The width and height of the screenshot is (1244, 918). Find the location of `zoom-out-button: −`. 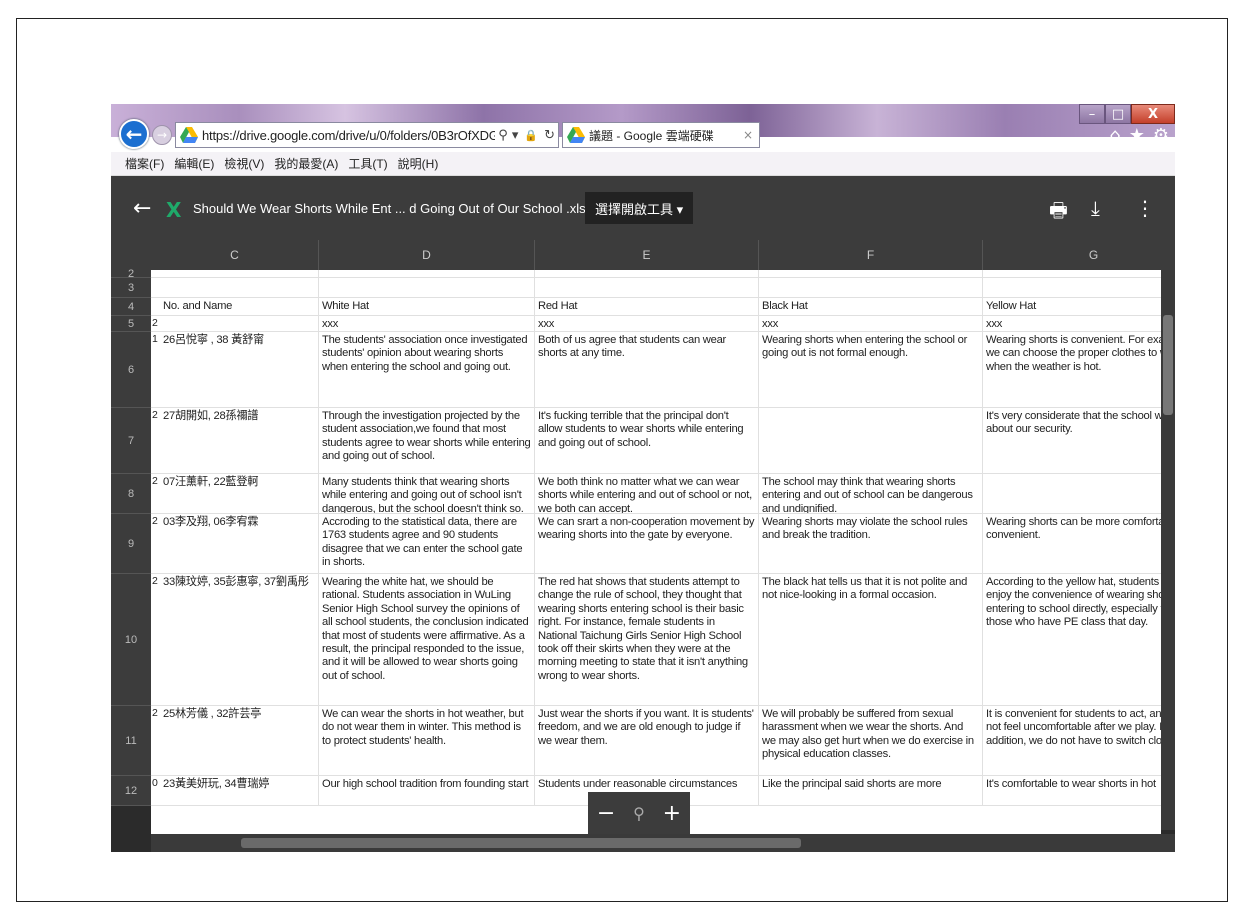

zoom-out-button: − is located at coordinates (606, 813).